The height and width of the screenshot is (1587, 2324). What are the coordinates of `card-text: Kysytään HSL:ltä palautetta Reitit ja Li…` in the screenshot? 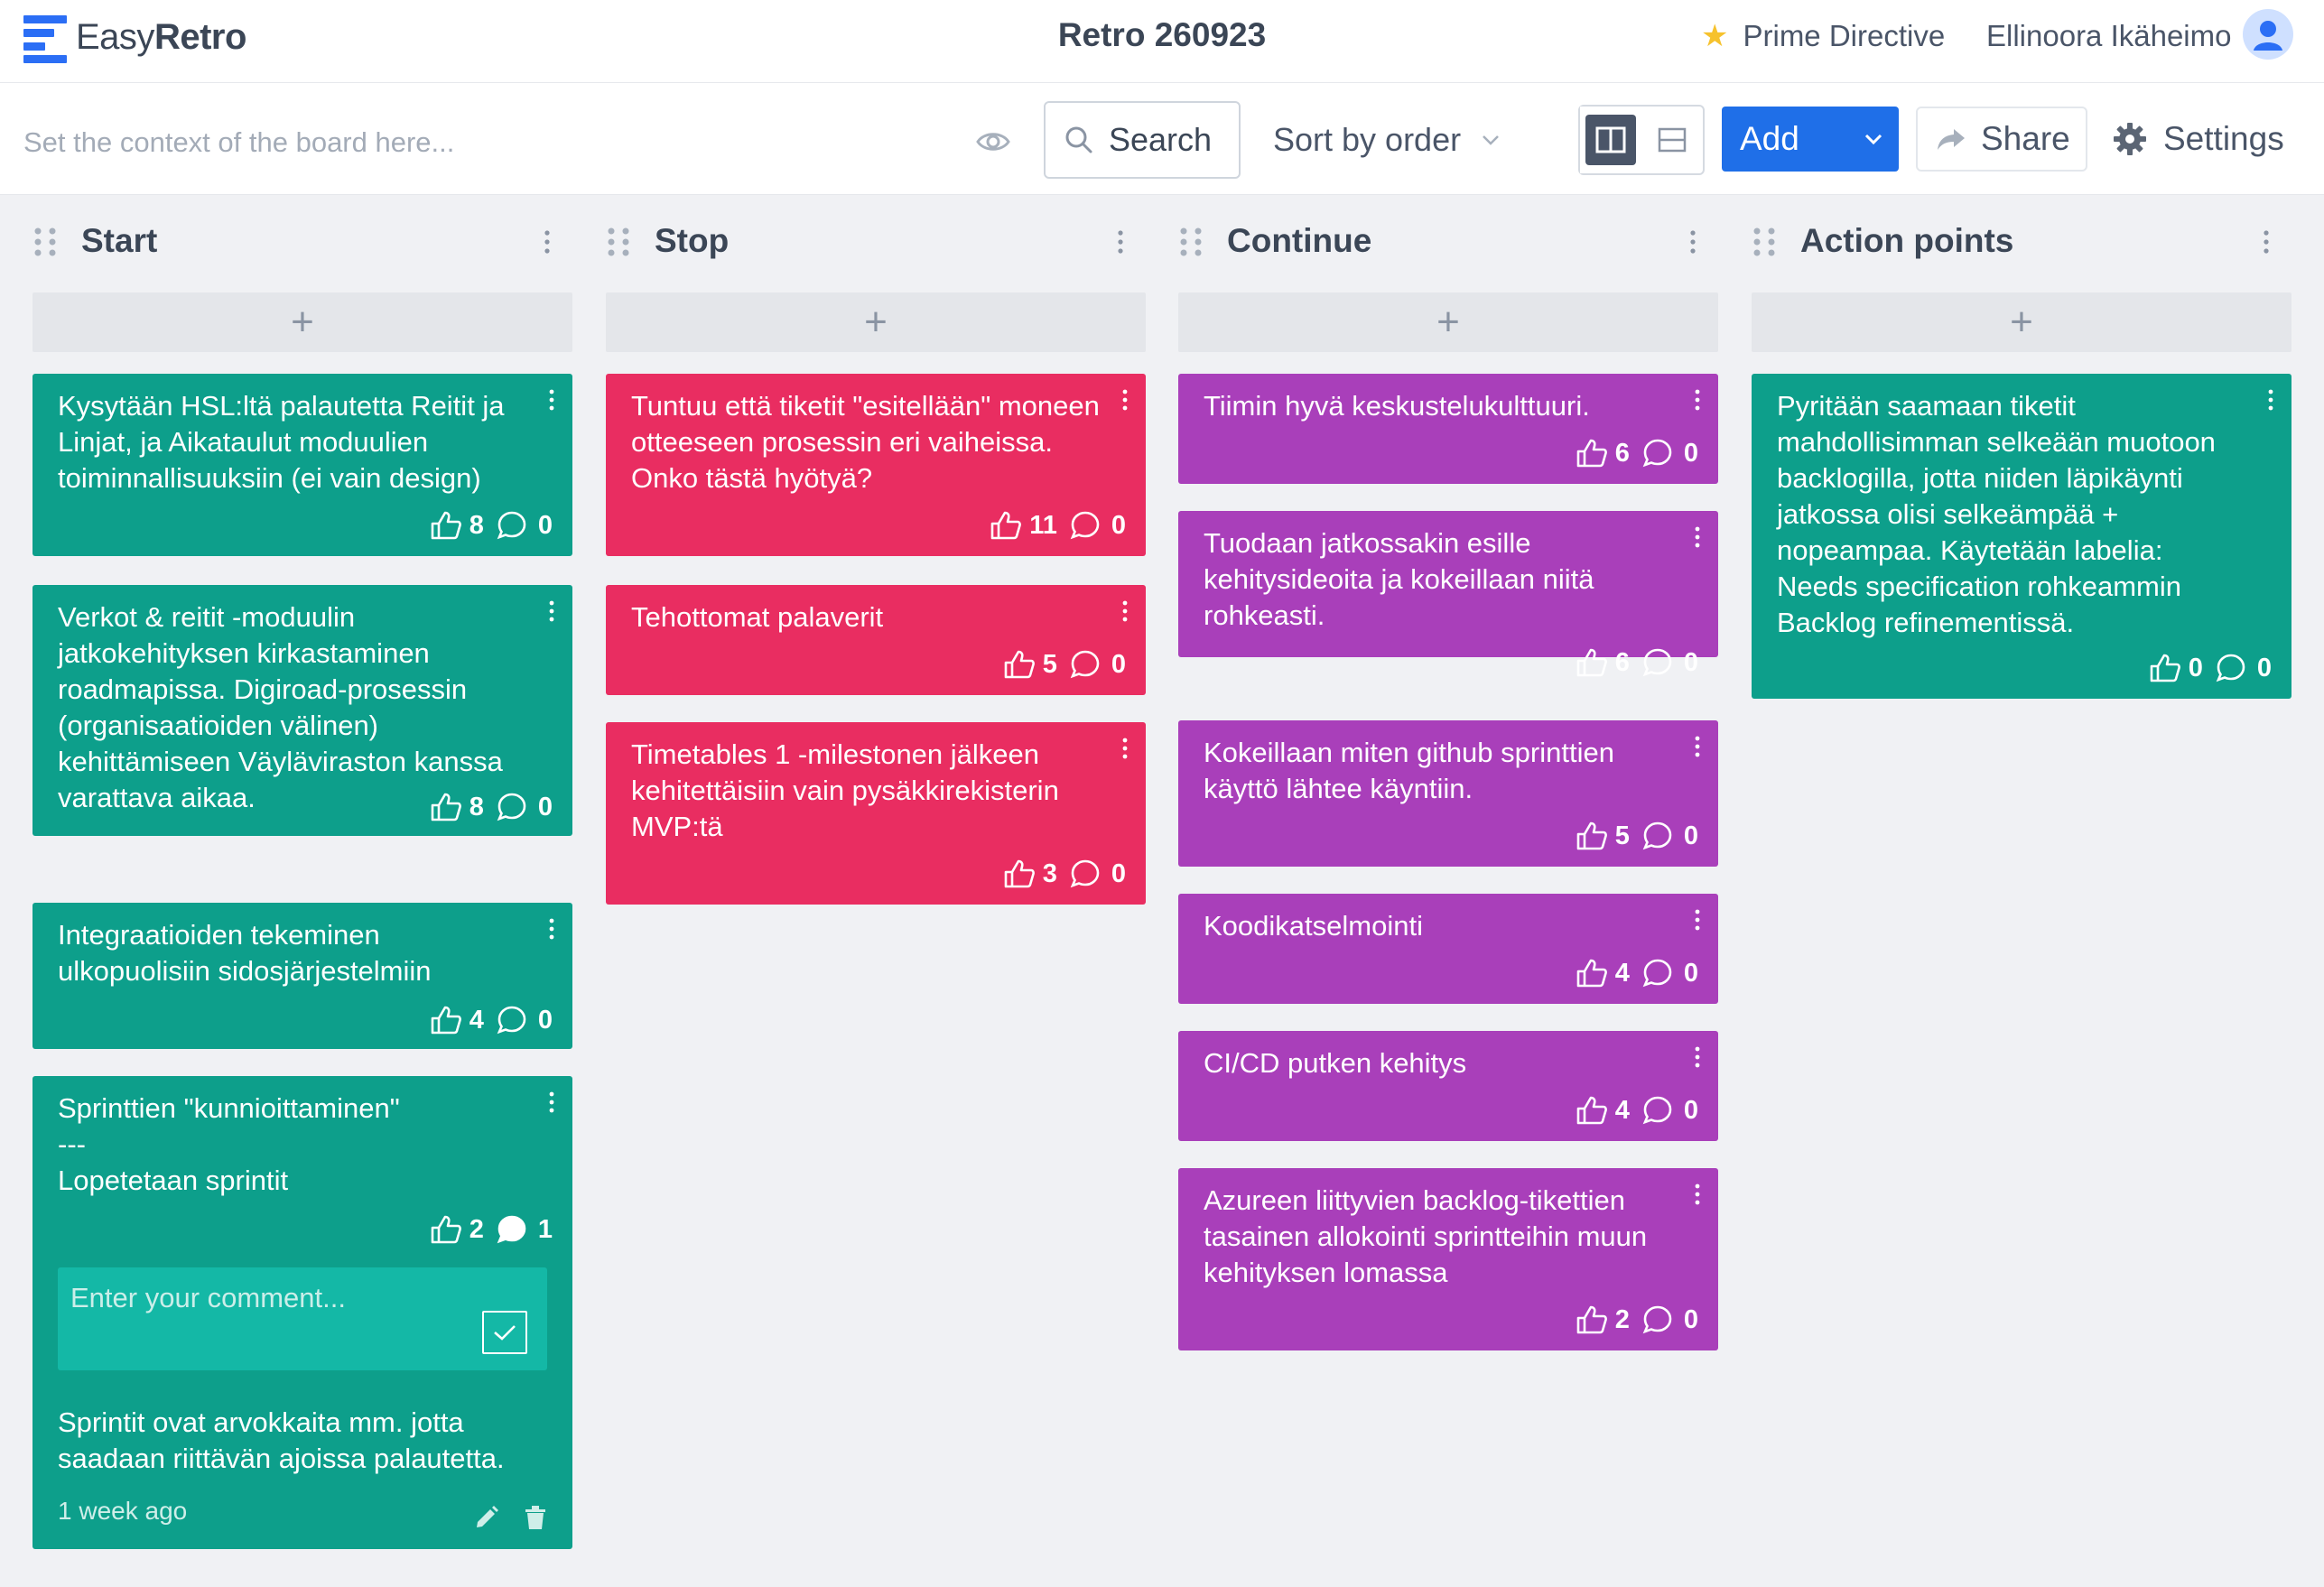 It's located at (281, 442).